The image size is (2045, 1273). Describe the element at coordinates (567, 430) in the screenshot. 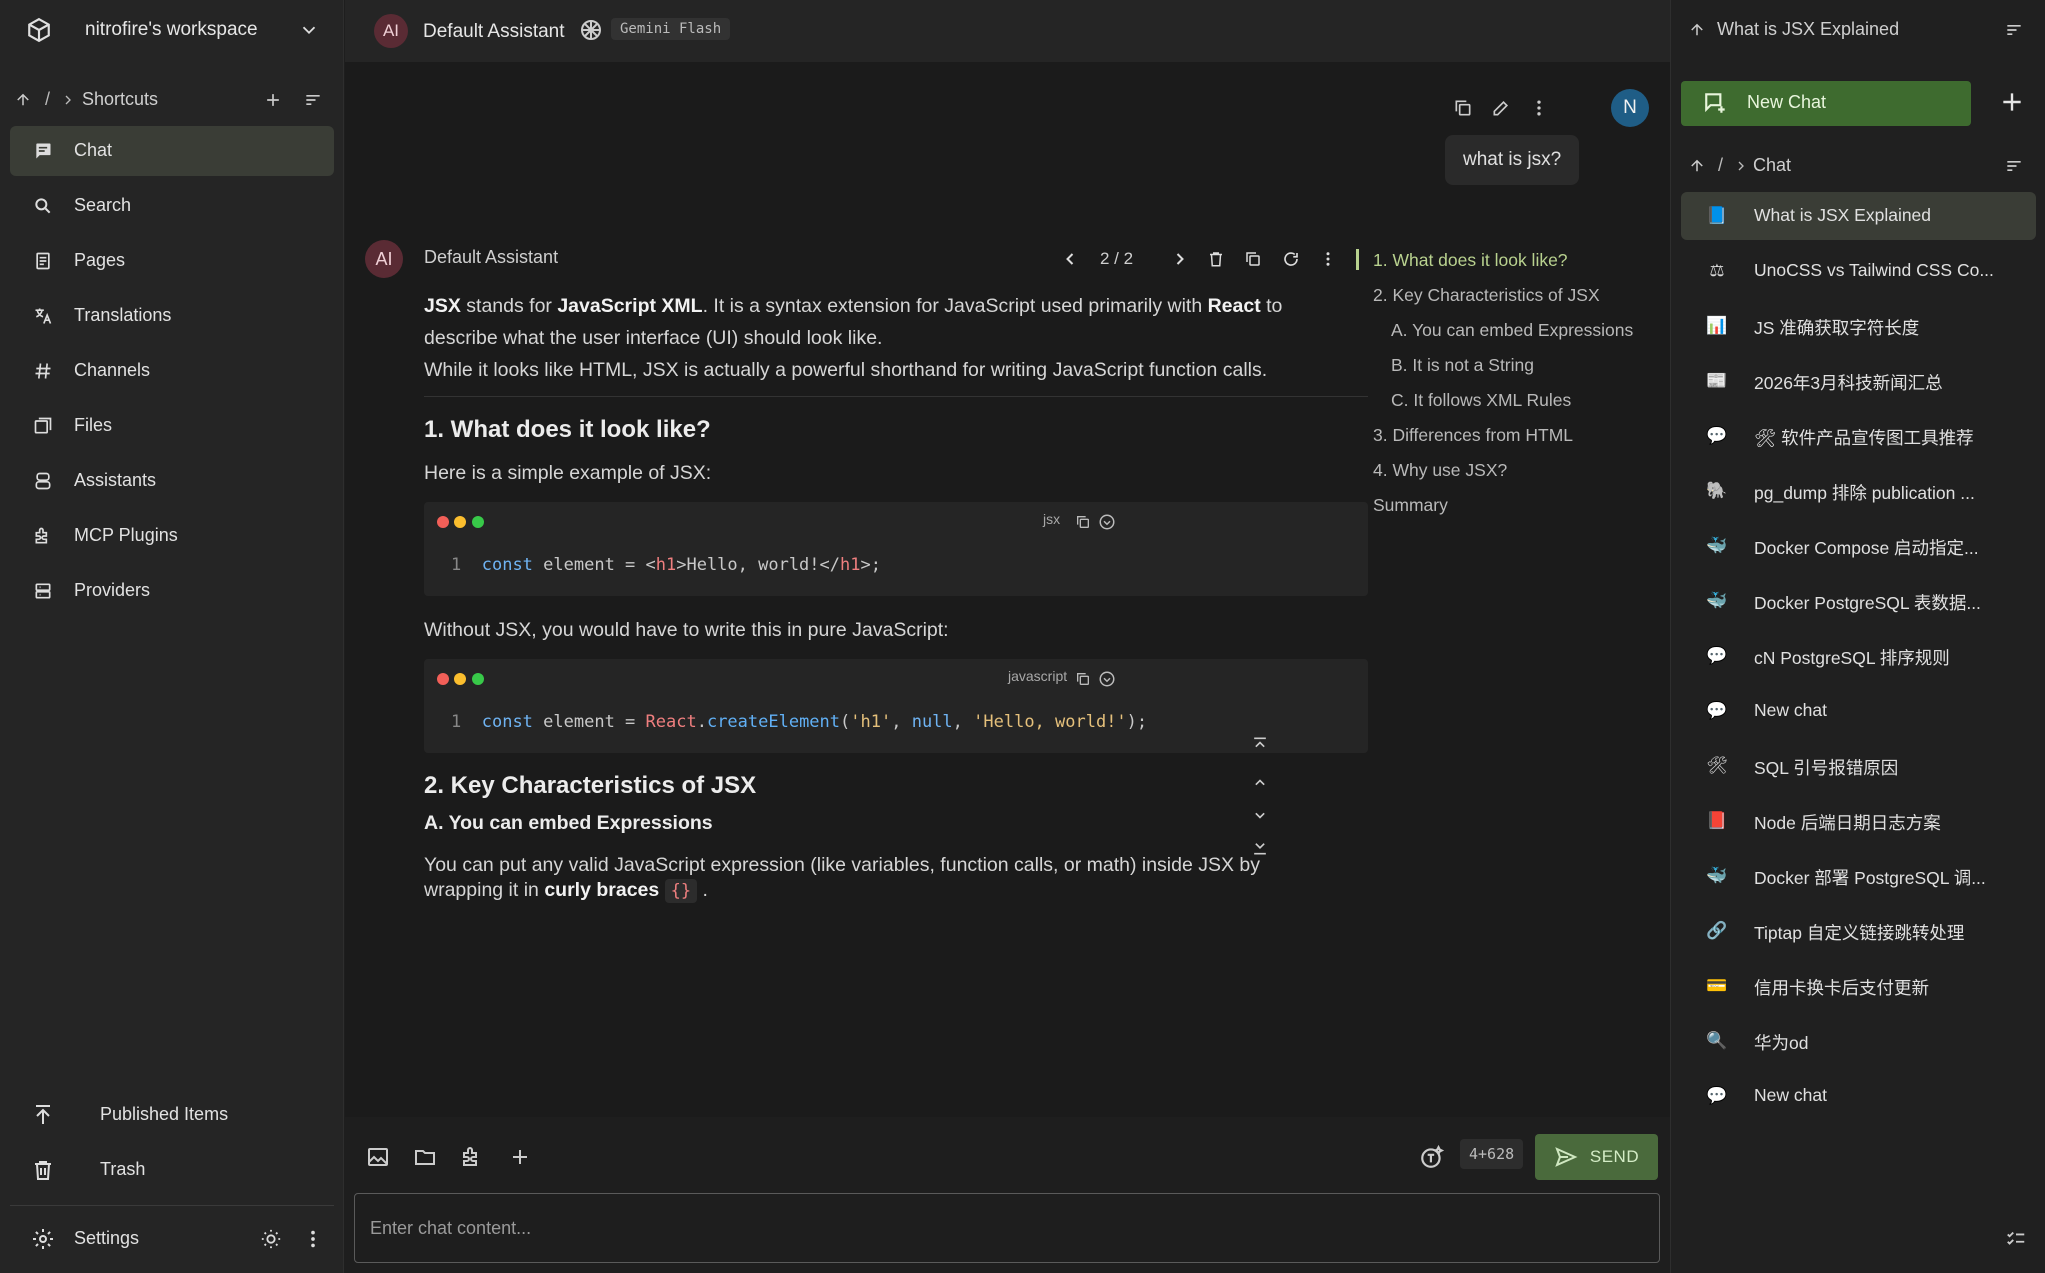

I see `heading-1-wrap: 1. What does it look like?` at that location.